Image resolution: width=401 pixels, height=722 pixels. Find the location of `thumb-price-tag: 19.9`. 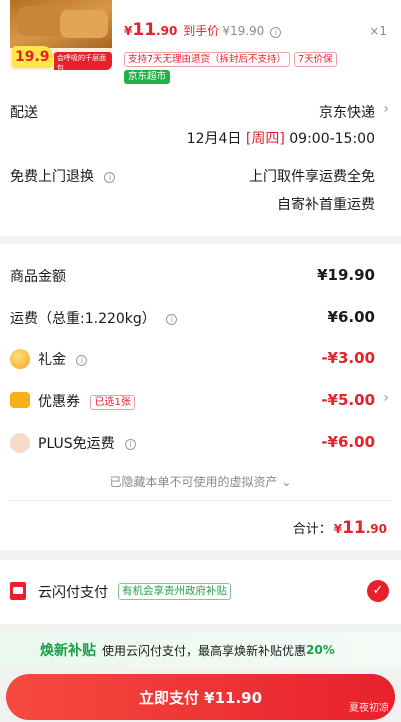

thumb-price-tag: 19.9 is located at coordinates (32, 57).